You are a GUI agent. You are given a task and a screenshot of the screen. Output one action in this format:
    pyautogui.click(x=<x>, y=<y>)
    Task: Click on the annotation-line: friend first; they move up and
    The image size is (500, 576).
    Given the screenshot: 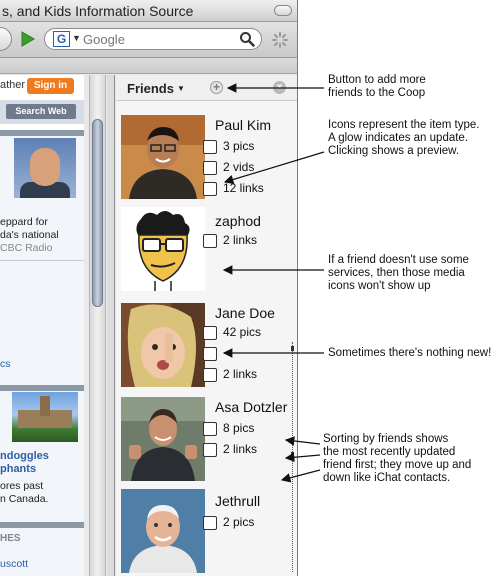 What is the action you would take?
    pyautogui.click(x=397, y=465)
    